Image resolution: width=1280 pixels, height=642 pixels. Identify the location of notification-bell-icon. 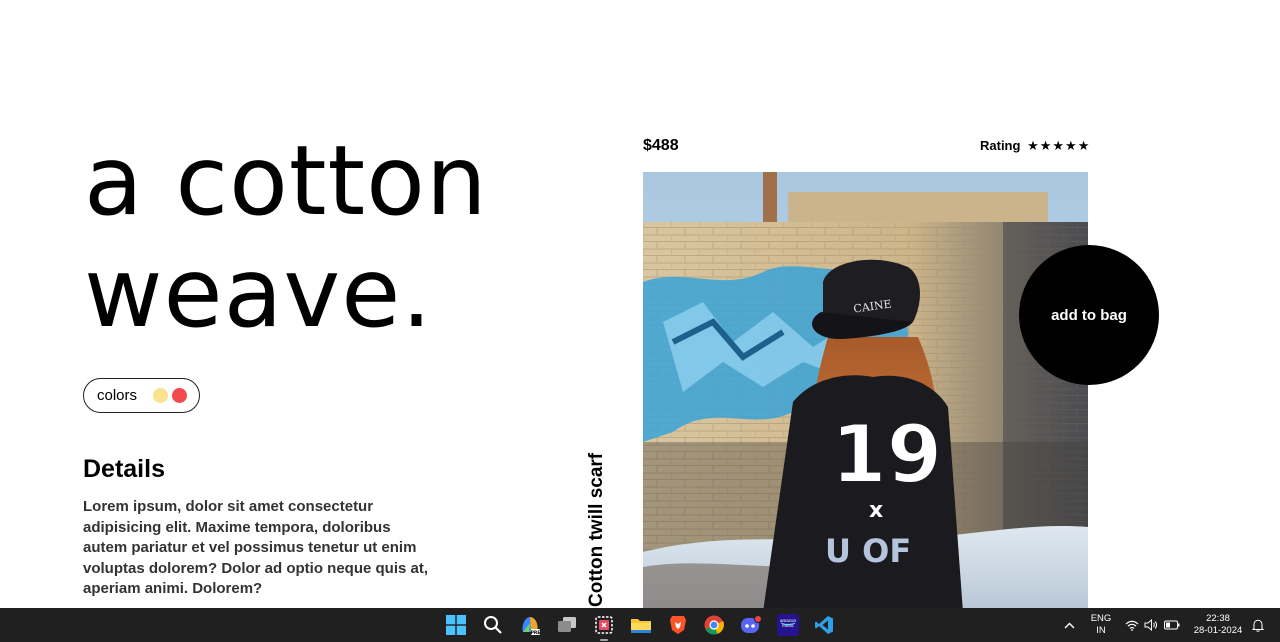
(1258, 625).